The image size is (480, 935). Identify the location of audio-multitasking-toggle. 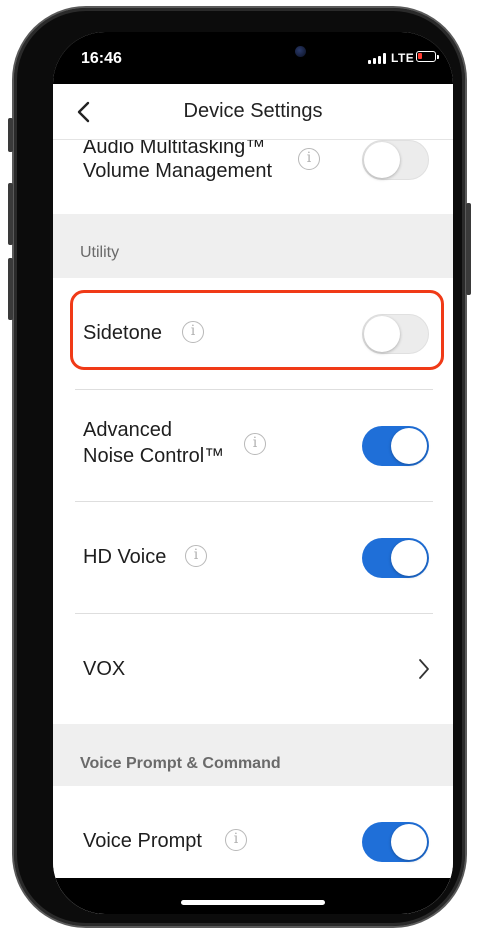
(395, 160).